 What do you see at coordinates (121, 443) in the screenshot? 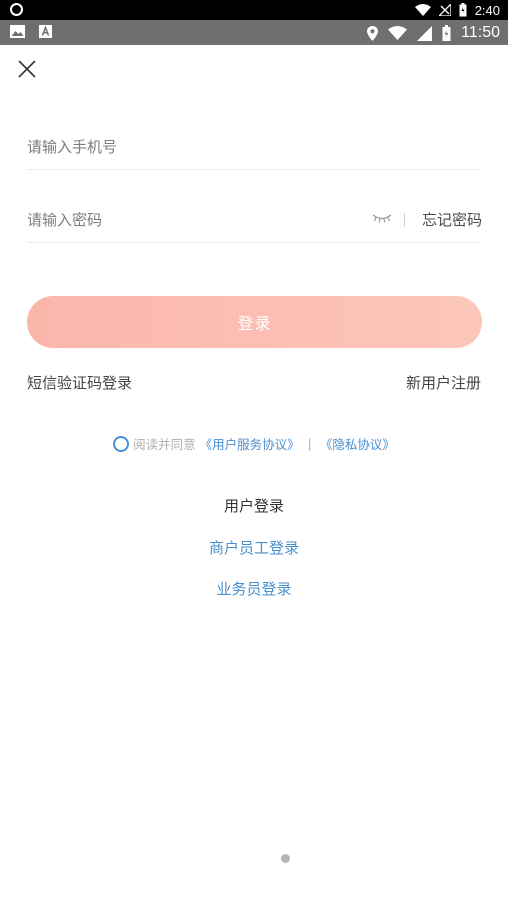
I see `radio-unchecked-icon` at bounding box center [121, 443].